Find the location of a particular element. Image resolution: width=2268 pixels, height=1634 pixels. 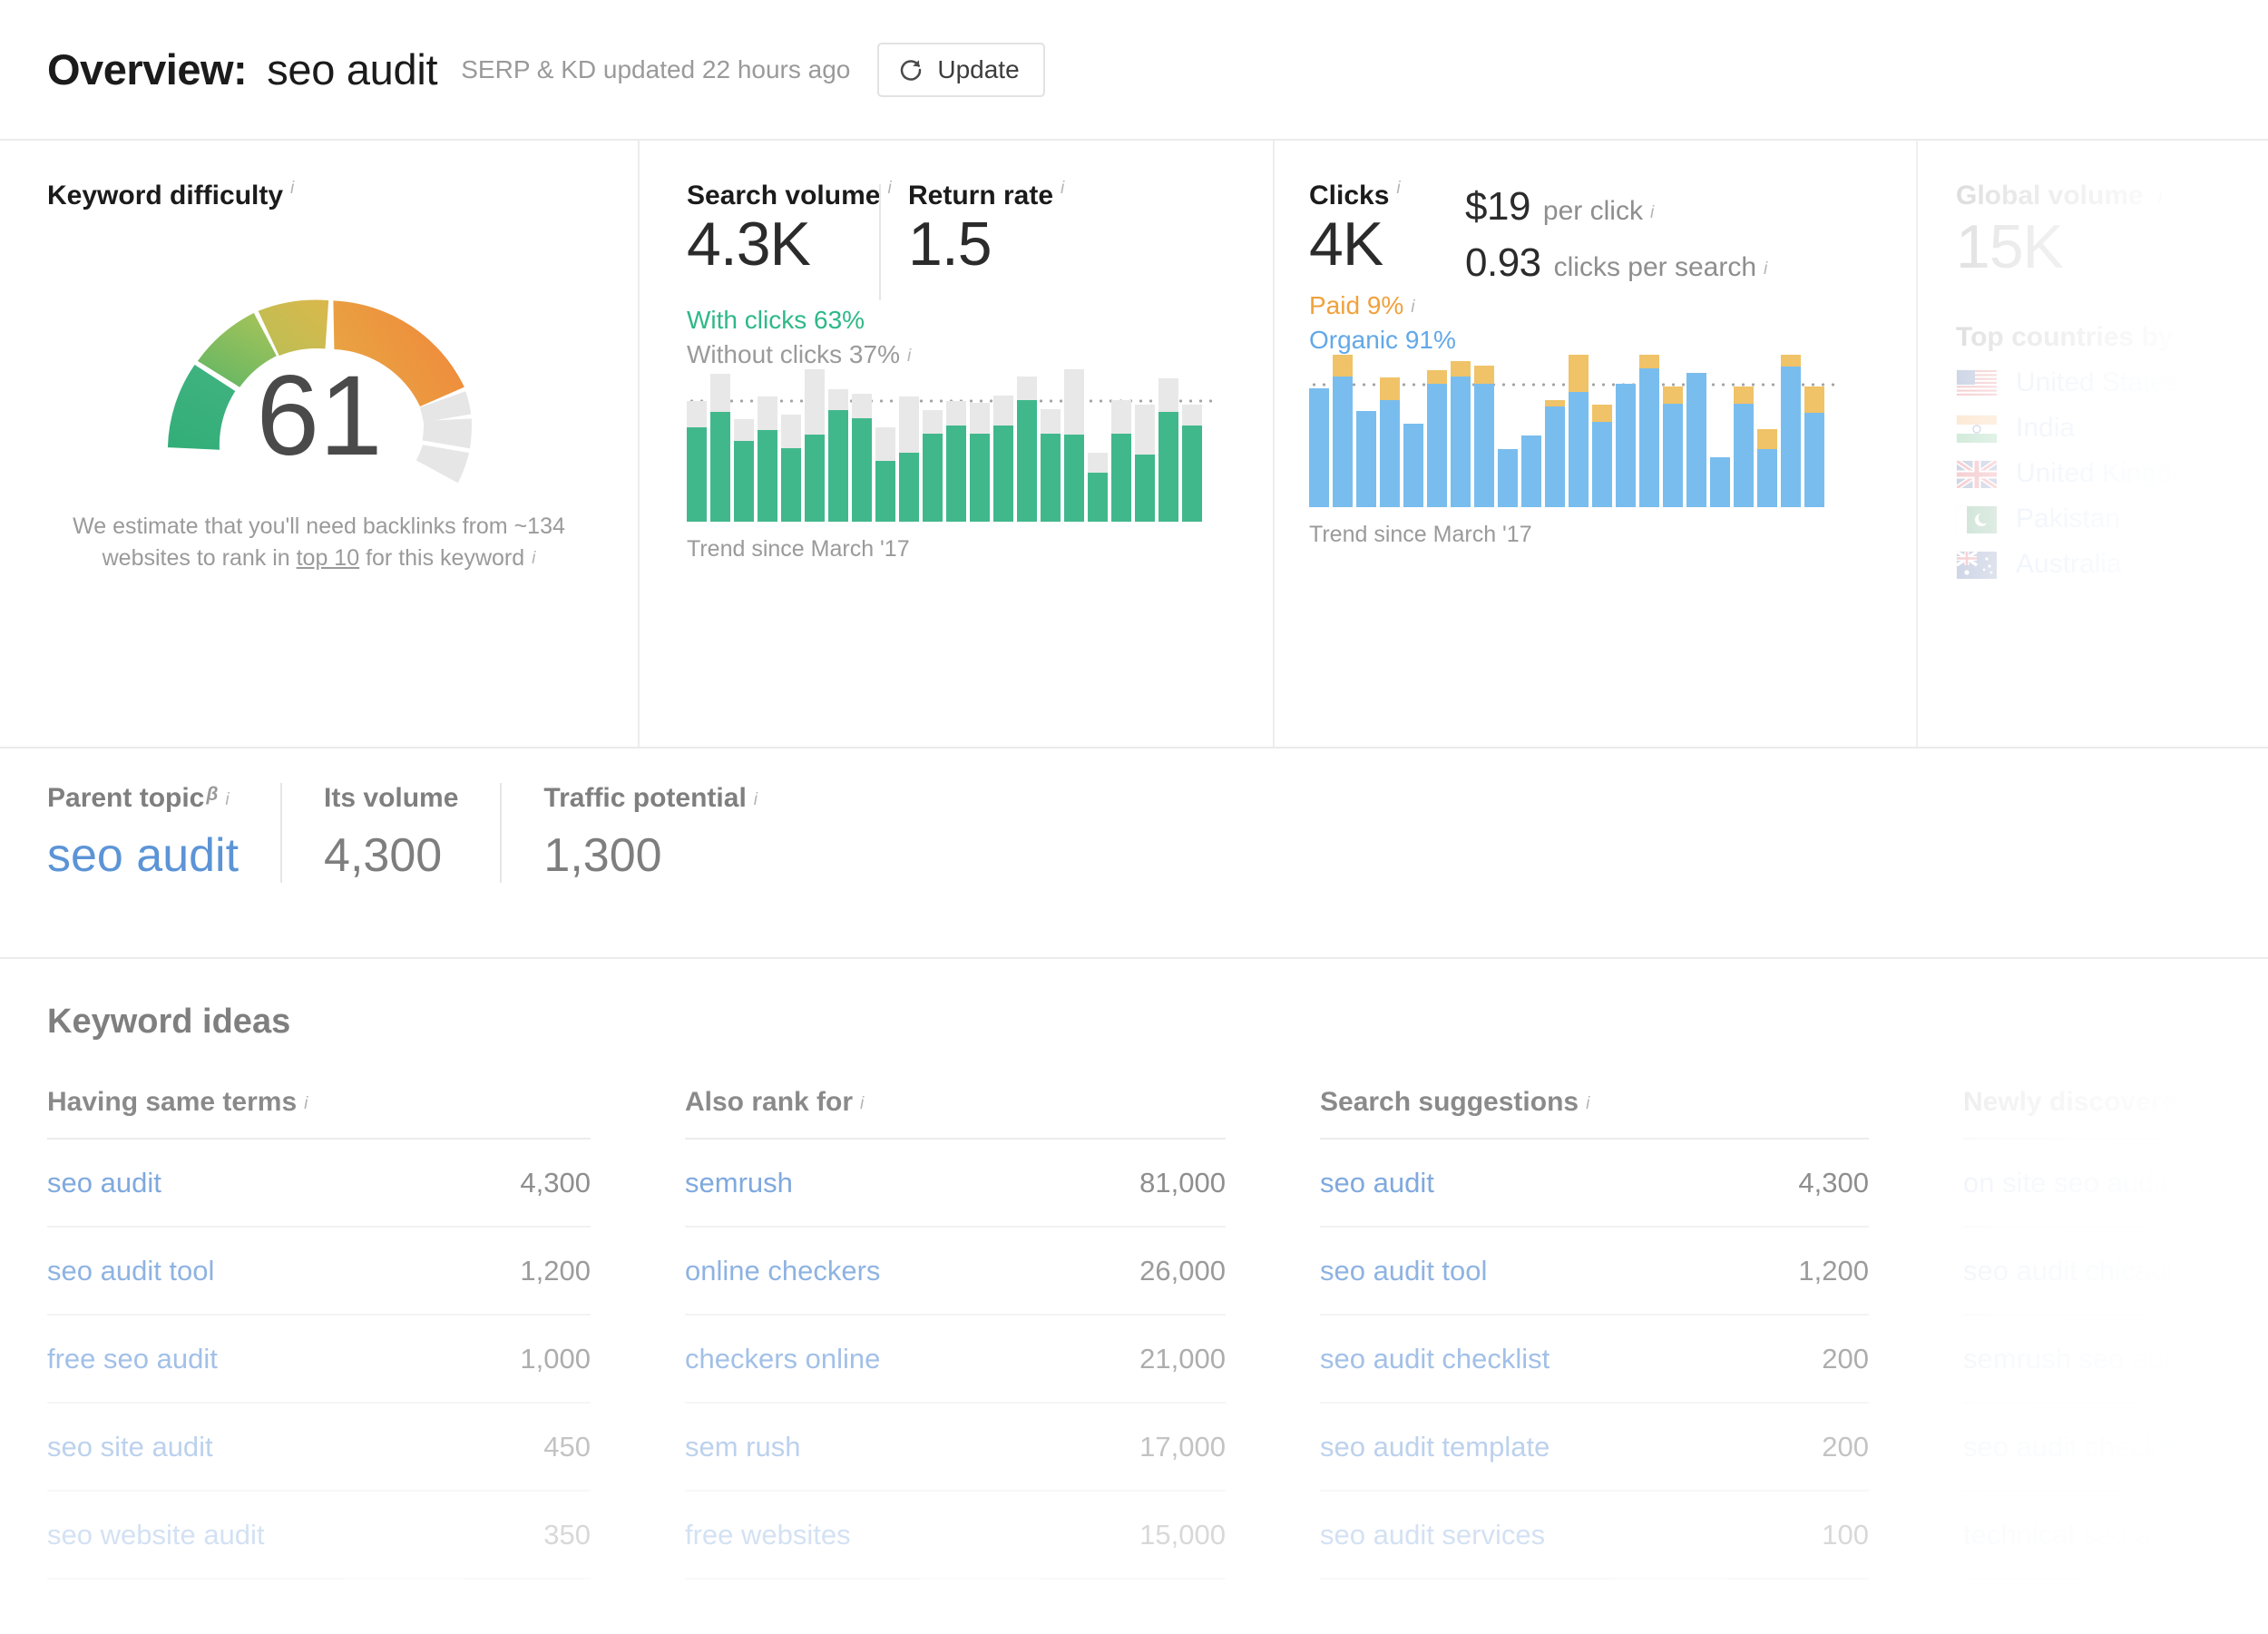

list-item: seo site audit 450 is located at coordinates (319, 1448).